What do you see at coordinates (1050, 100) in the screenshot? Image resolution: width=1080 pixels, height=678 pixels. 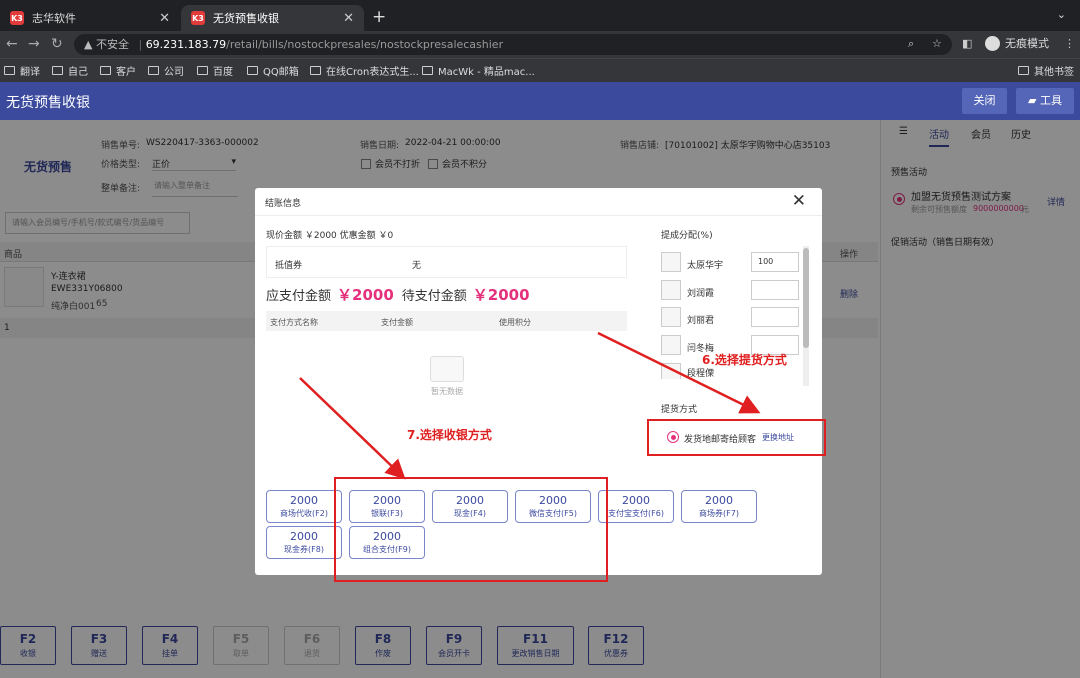 I see `tools-label: 工具` at bounding box center [1050, 100].